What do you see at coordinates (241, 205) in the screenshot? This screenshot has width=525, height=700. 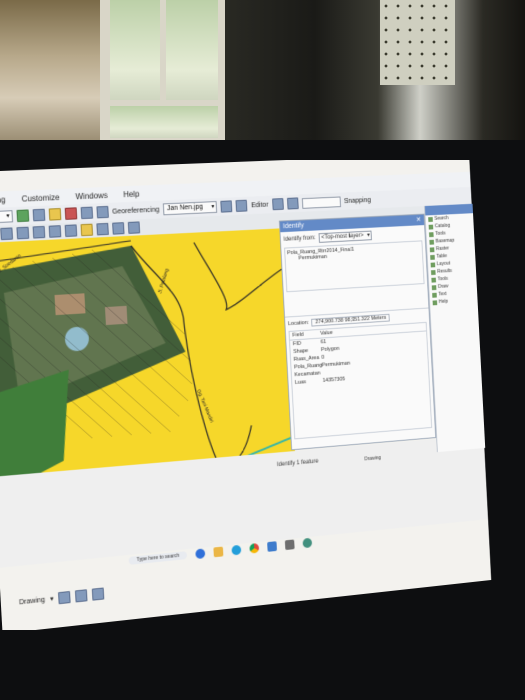 I see `link-table-icon` at bounding box center [241, 205].